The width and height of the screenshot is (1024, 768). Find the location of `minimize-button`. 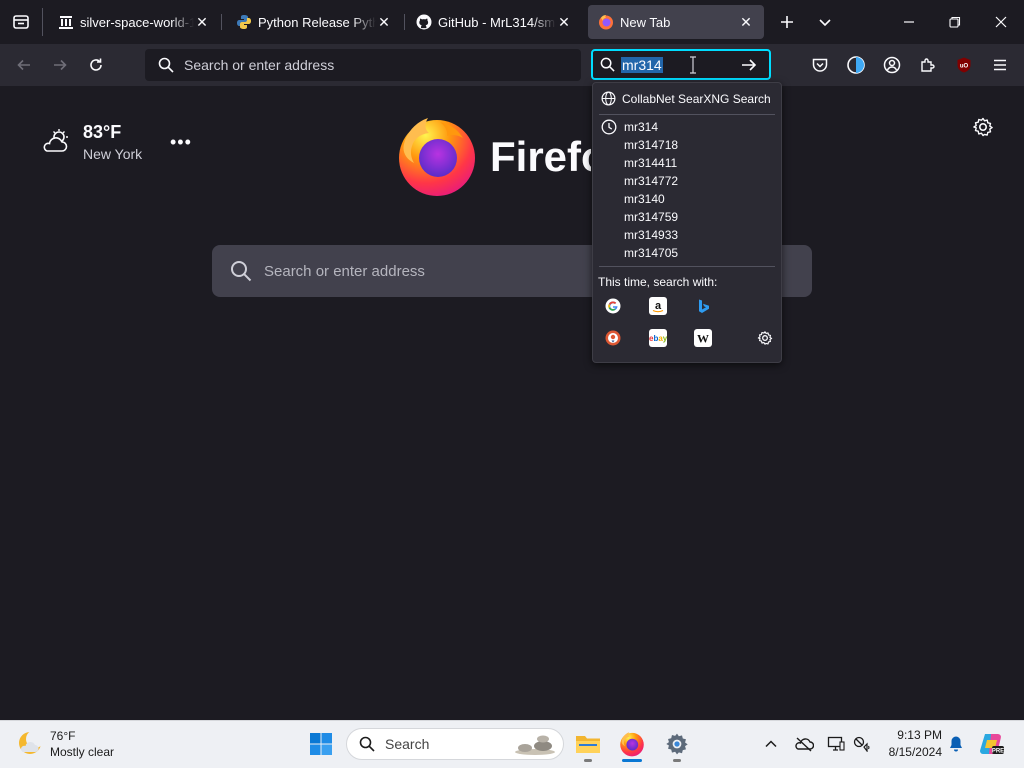

minimize-button is located at coordinates (909, 22).